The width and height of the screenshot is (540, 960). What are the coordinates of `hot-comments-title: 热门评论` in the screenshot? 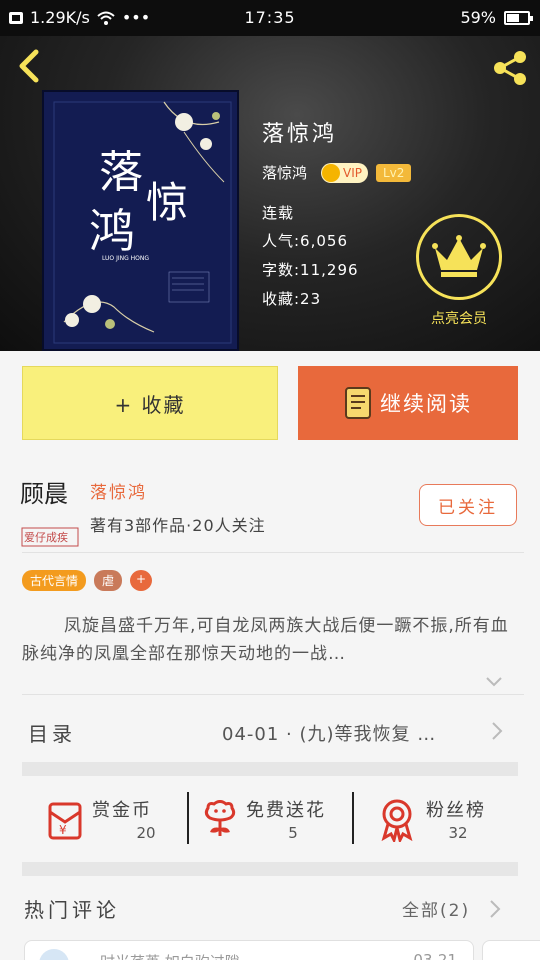 It's located at (72, 910).